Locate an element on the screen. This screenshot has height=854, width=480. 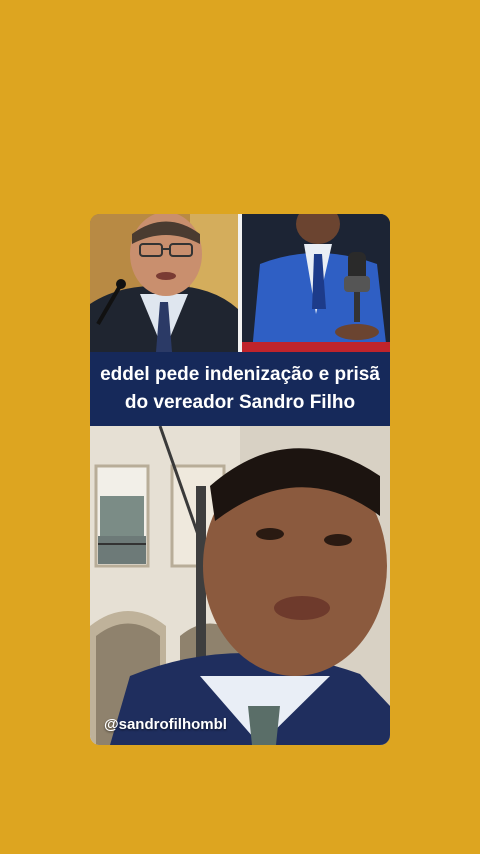
podcast-man-illustration is located at coordinates (316, 283).